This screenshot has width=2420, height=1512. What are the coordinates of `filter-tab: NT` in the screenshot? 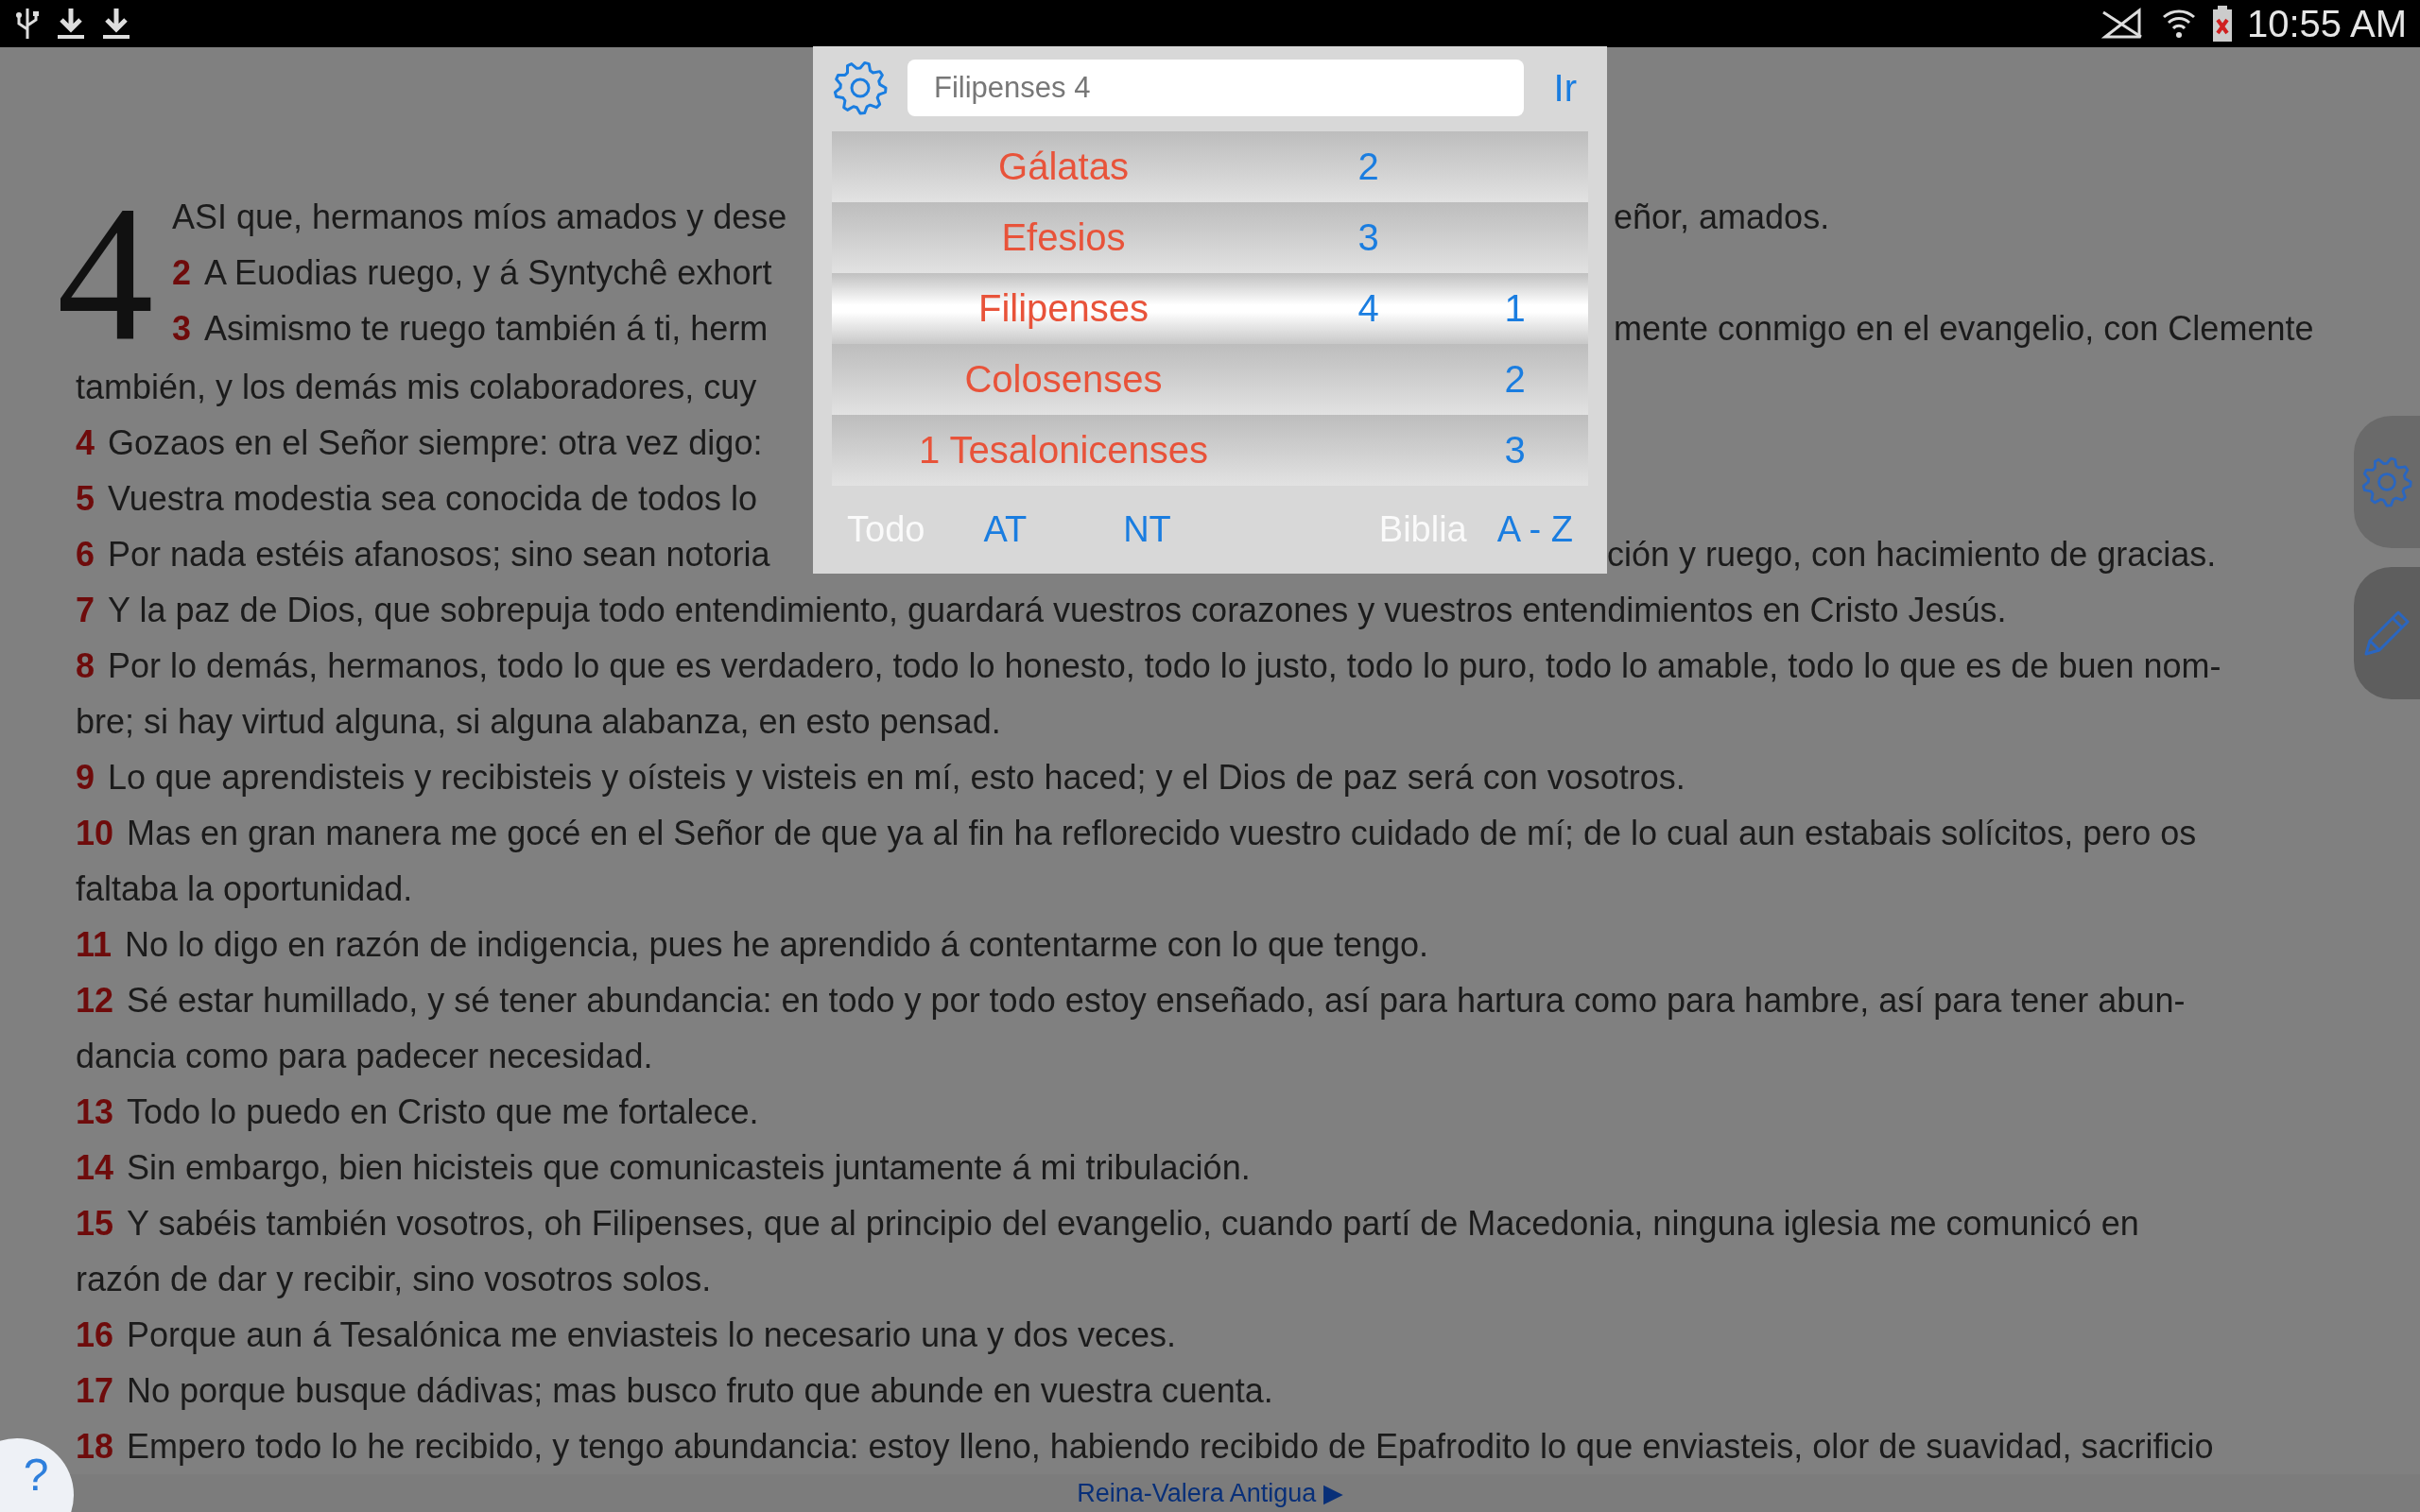 It's located at (1147, 530).